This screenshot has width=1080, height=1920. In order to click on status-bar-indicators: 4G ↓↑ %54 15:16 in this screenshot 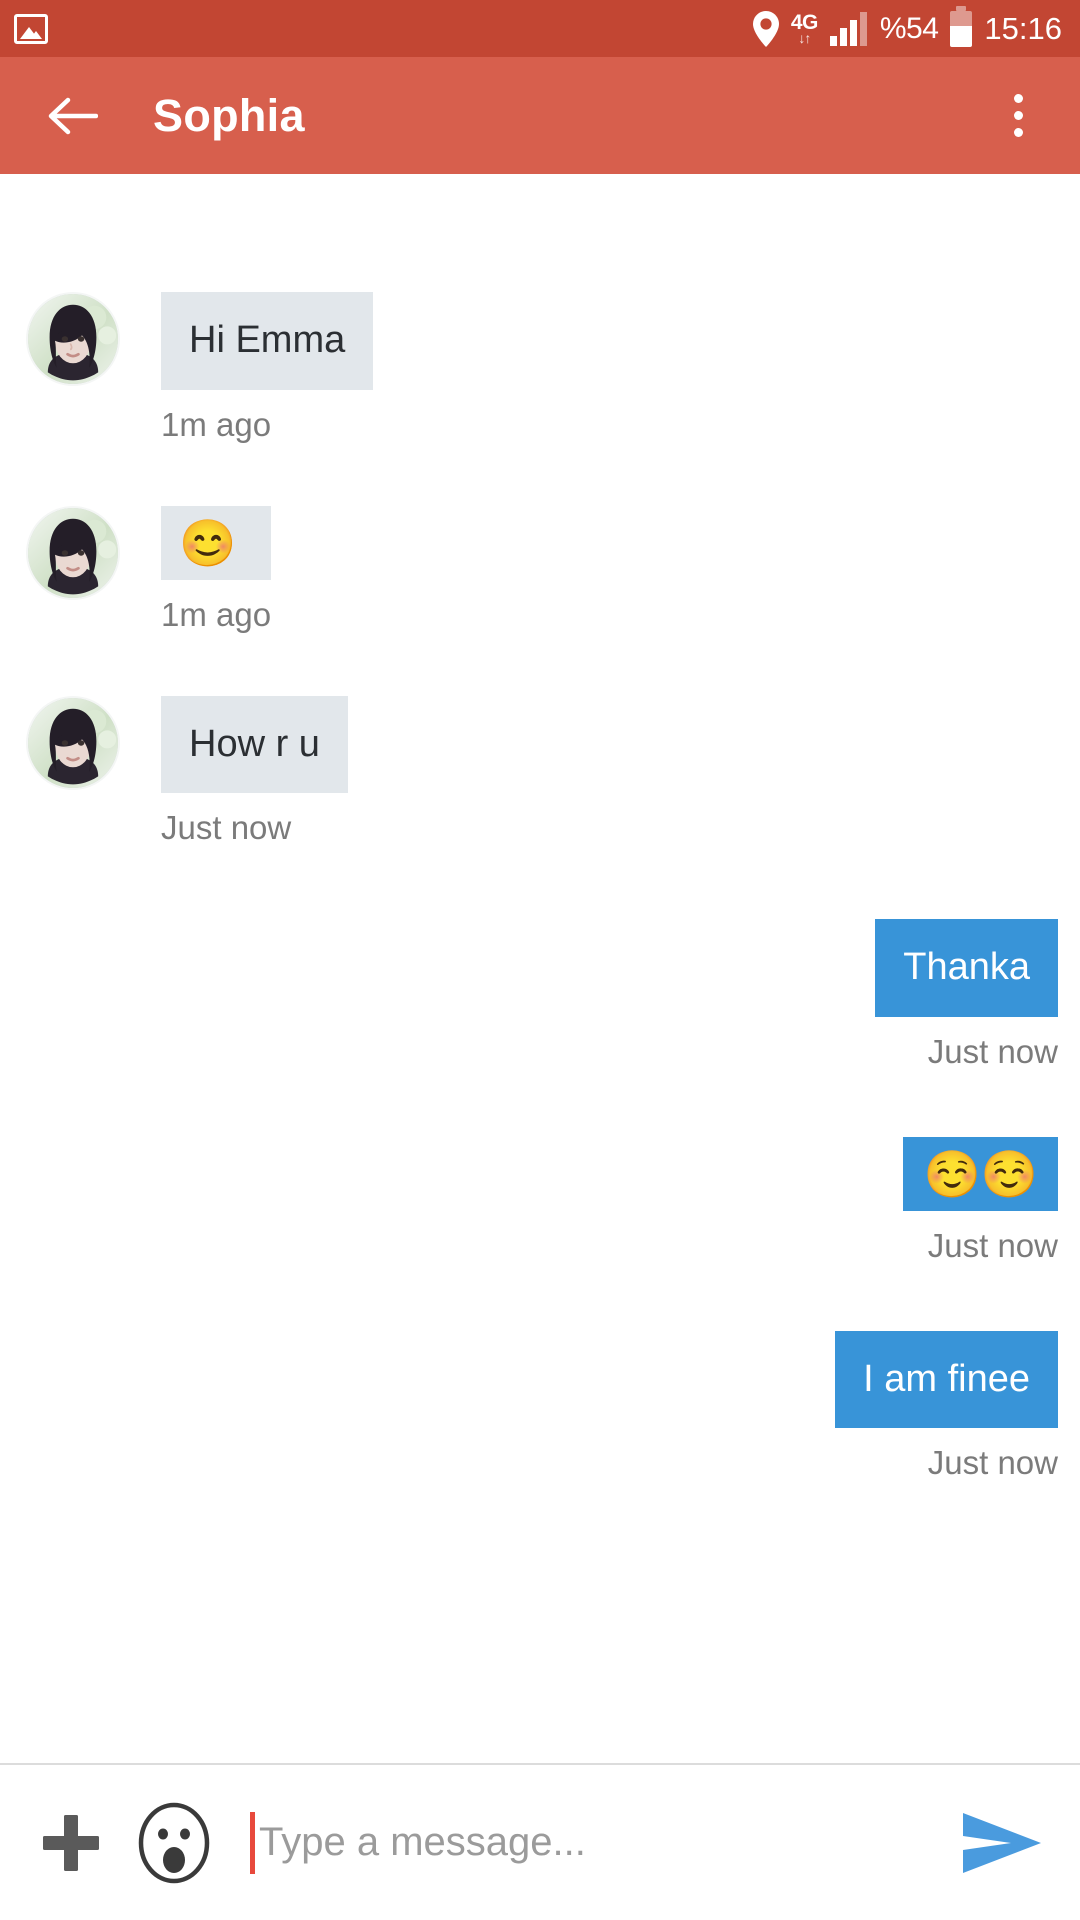, I will do `click(907, 28)`.